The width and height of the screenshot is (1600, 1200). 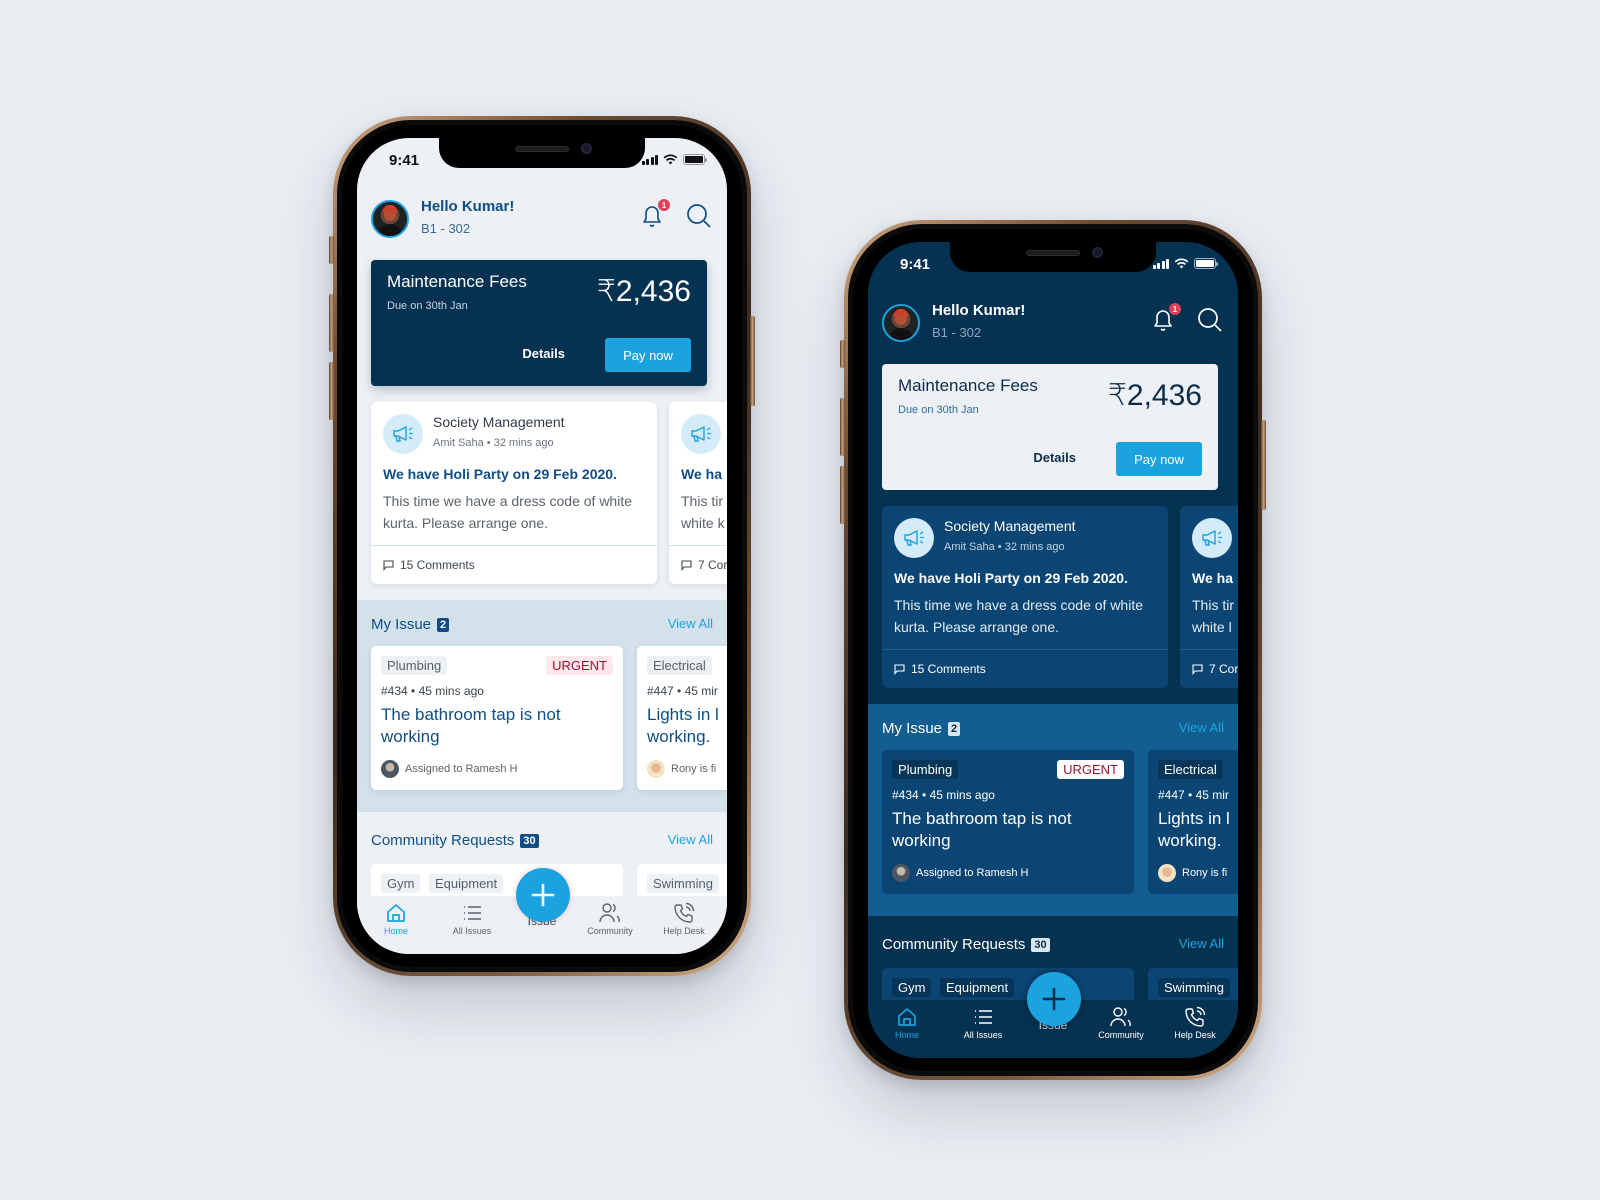 I want to click on notification-badge: 1, so click(x=664, y=205).